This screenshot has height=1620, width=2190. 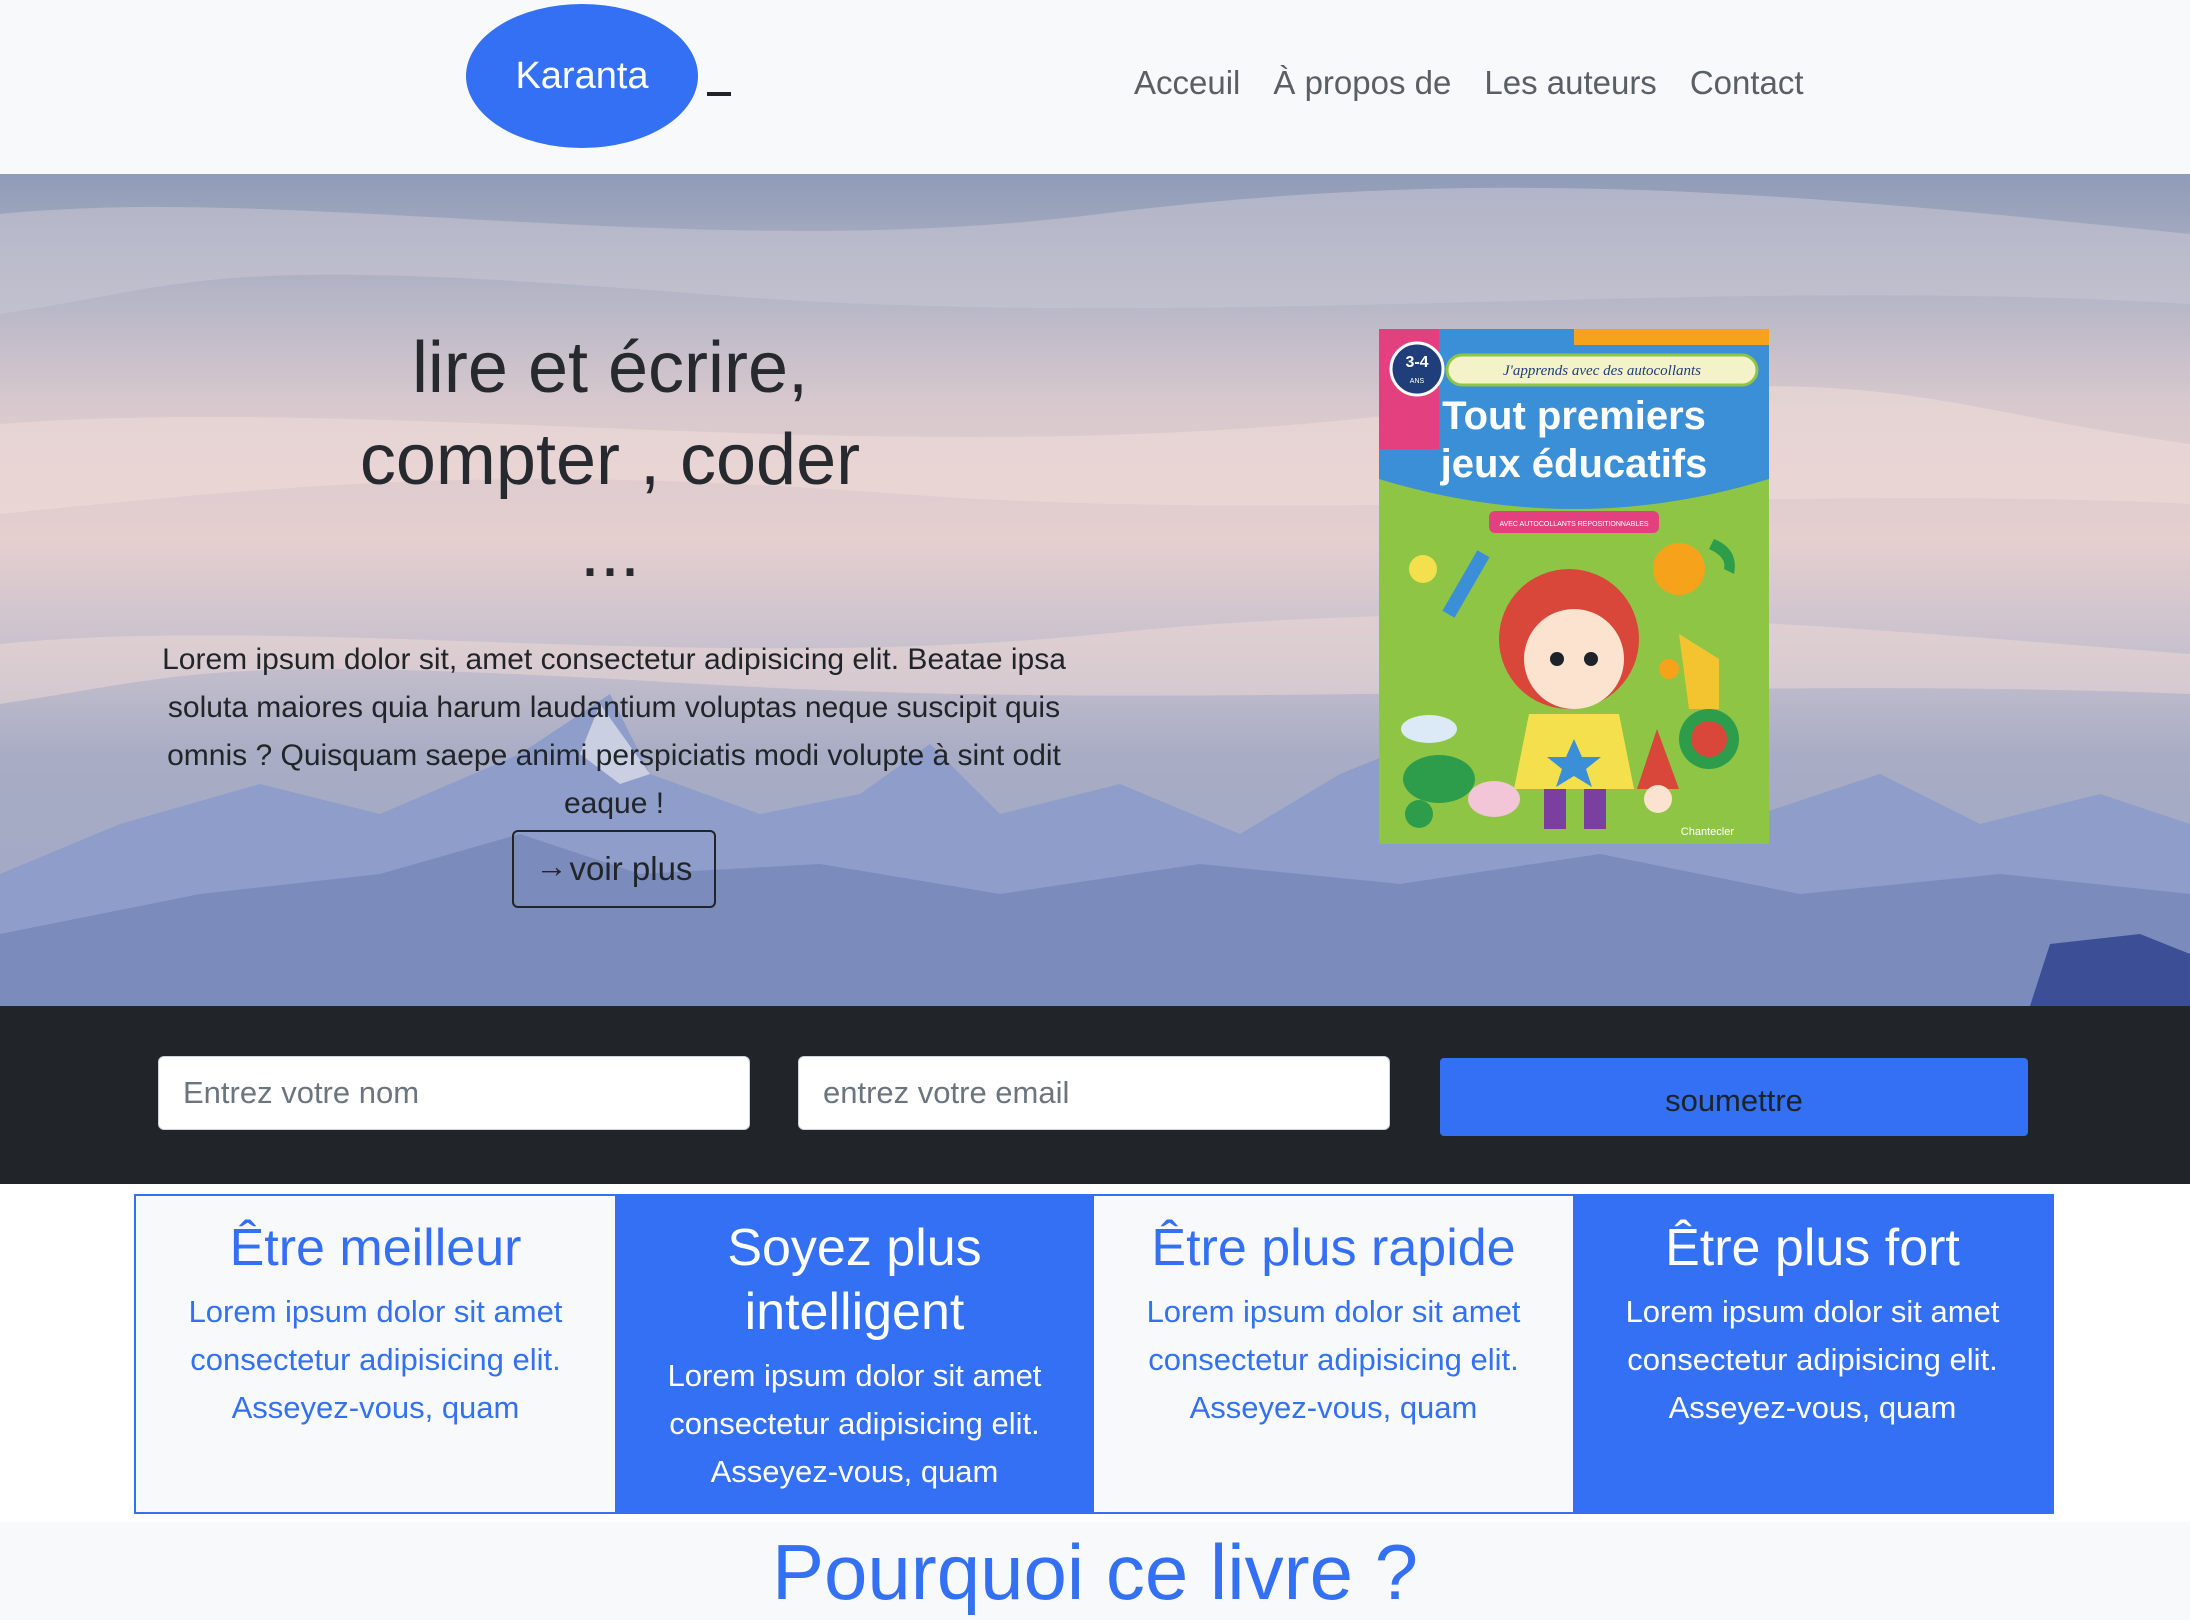 I want to click on why-section: Pourquoi ce livre ?, so click(x=1095, y=1570).